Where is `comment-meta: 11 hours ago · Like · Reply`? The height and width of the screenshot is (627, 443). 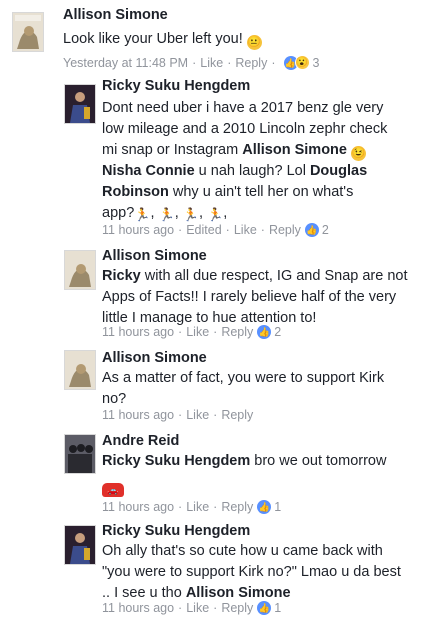 comment-meta: 11 hours ago · Like · Reply is located at coordinates (177, 415).